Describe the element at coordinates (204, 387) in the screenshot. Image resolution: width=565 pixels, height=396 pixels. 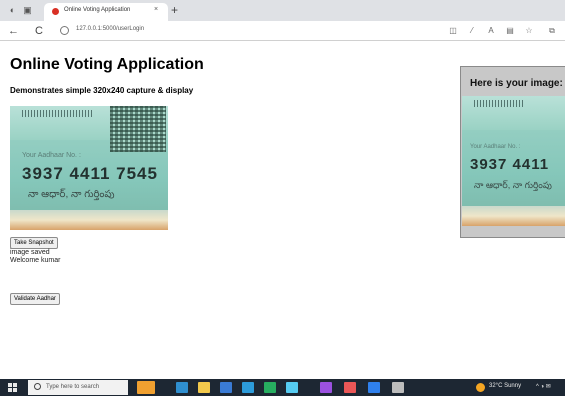
I see `file-explorer-icon` at that location.